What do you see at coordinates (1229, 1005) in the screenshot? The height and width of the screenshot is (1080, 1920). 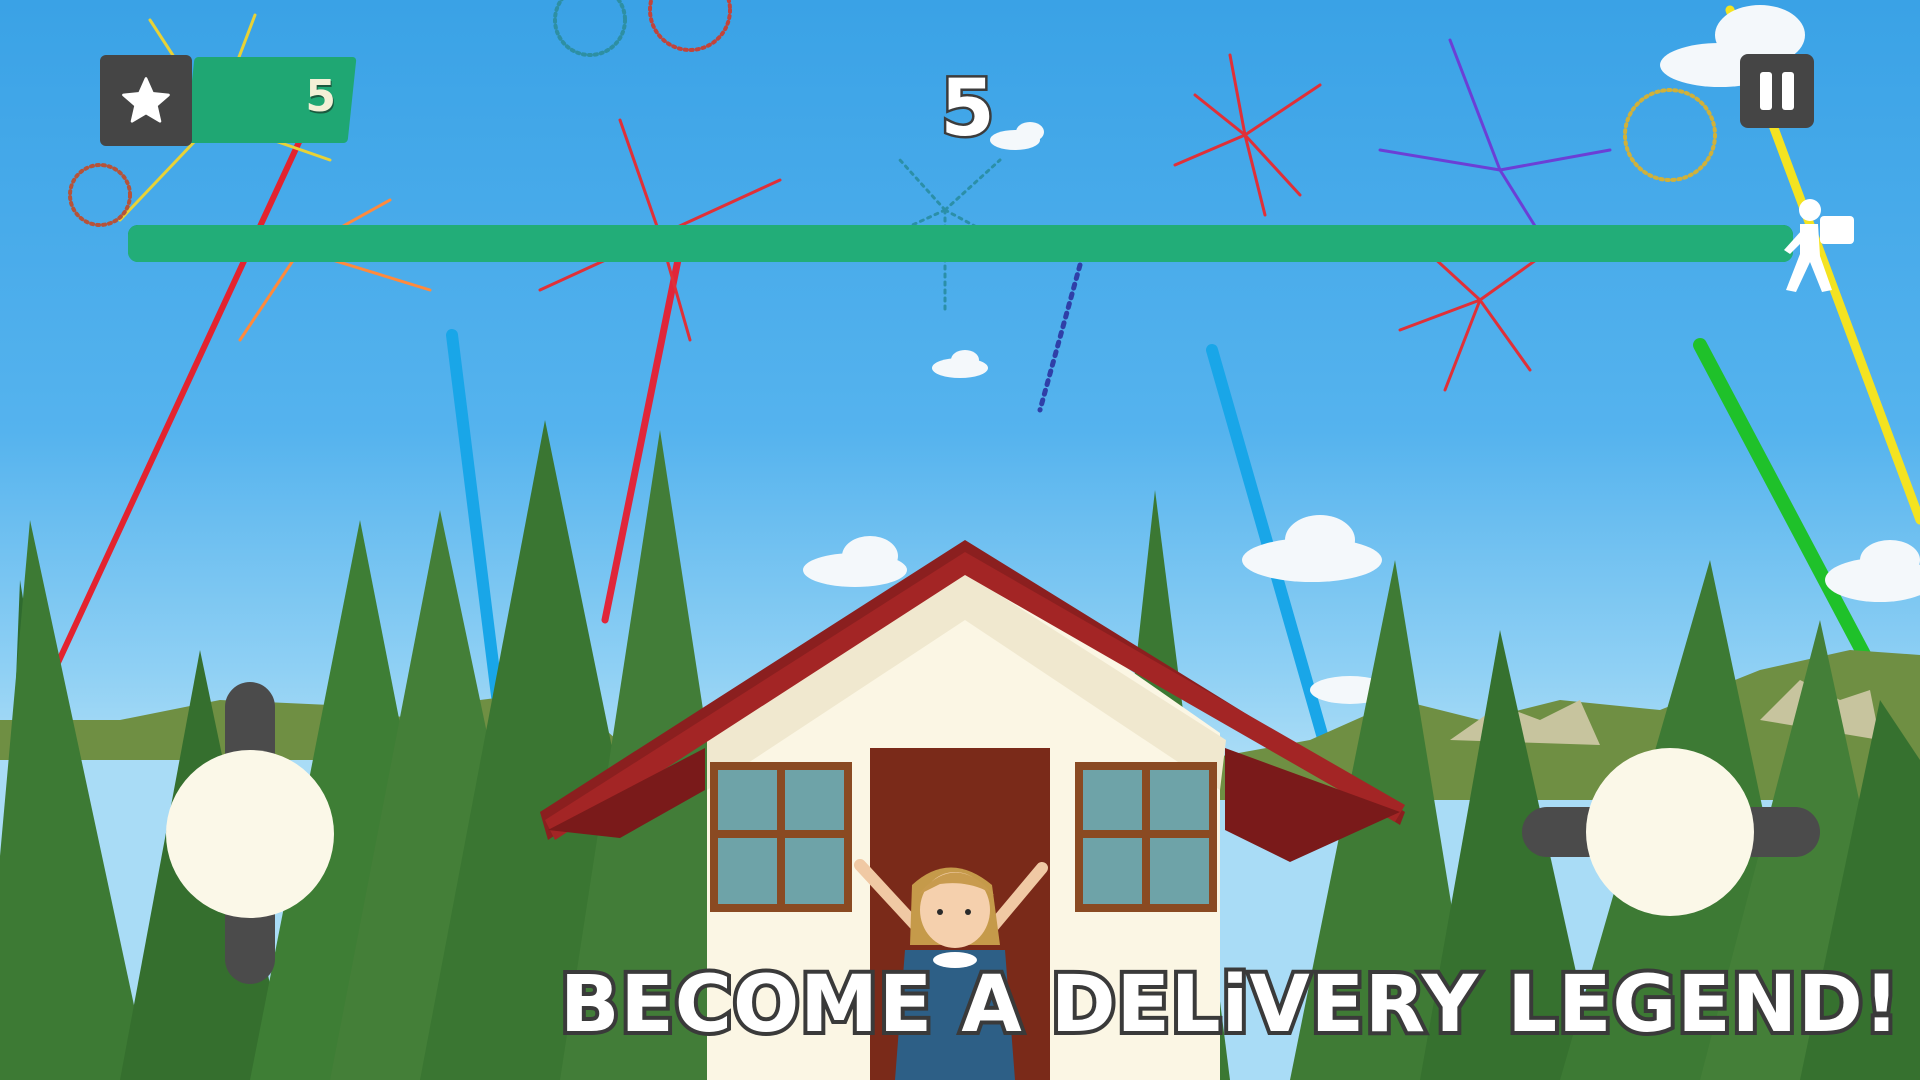 I see `tagline-banner: BECOME A DELiVERY LEGEND!` at bounding box center [1229, 1005].